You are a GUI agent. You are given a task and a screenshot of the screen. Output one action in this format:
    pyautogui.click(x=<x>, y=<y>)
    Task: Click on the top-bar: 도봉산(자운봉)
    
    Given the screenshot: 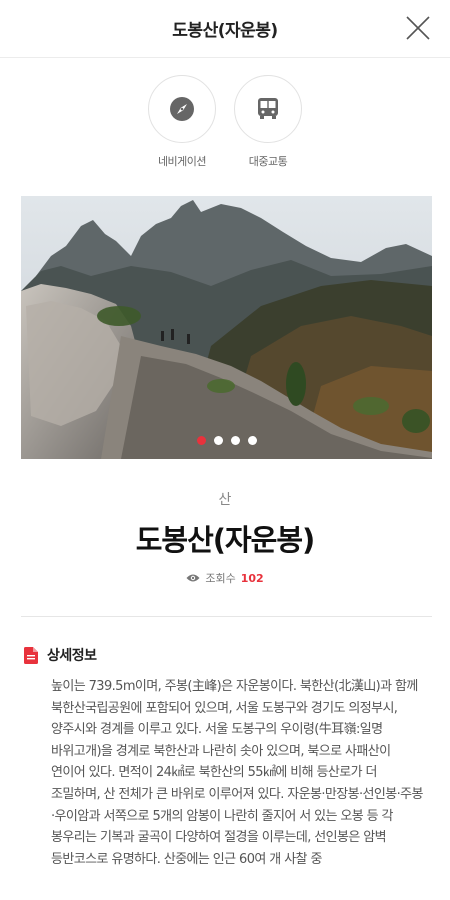 What is the action you would take?
    pyautogui.click(x=225, y=29)
    